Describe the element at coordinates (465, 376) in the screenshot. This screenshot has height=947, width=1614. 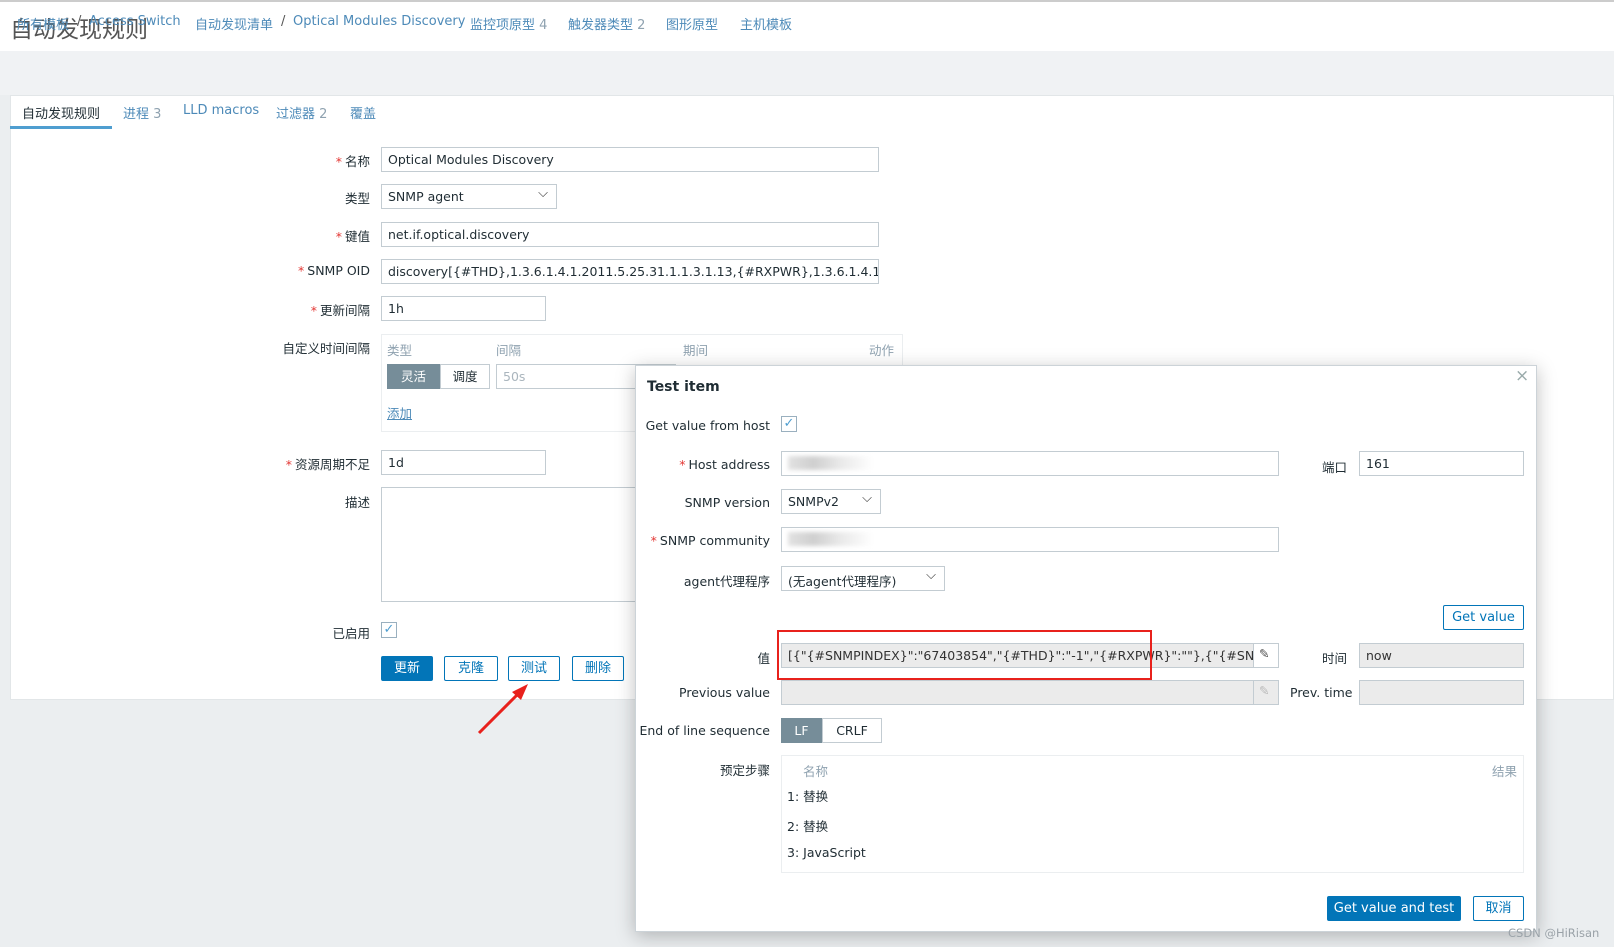
I see `scheduling-toggle: 调度` at that location.